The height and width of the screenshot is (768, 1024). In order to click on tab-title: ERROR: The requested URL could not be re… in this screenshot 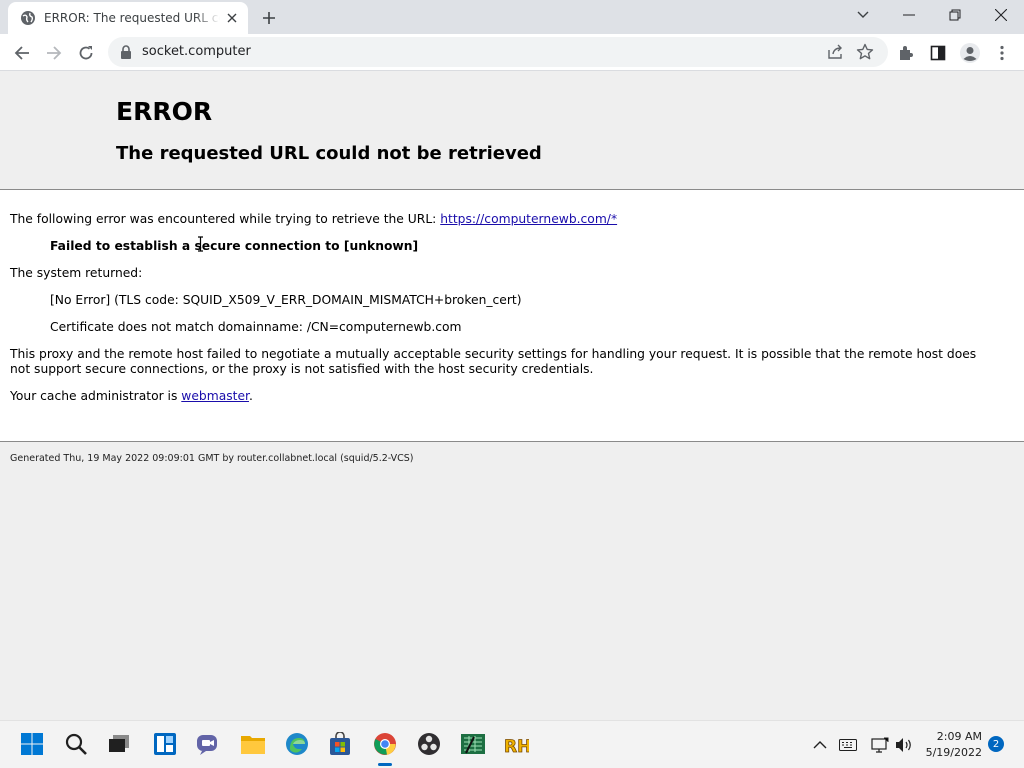, I will do `click(132, 18)`.